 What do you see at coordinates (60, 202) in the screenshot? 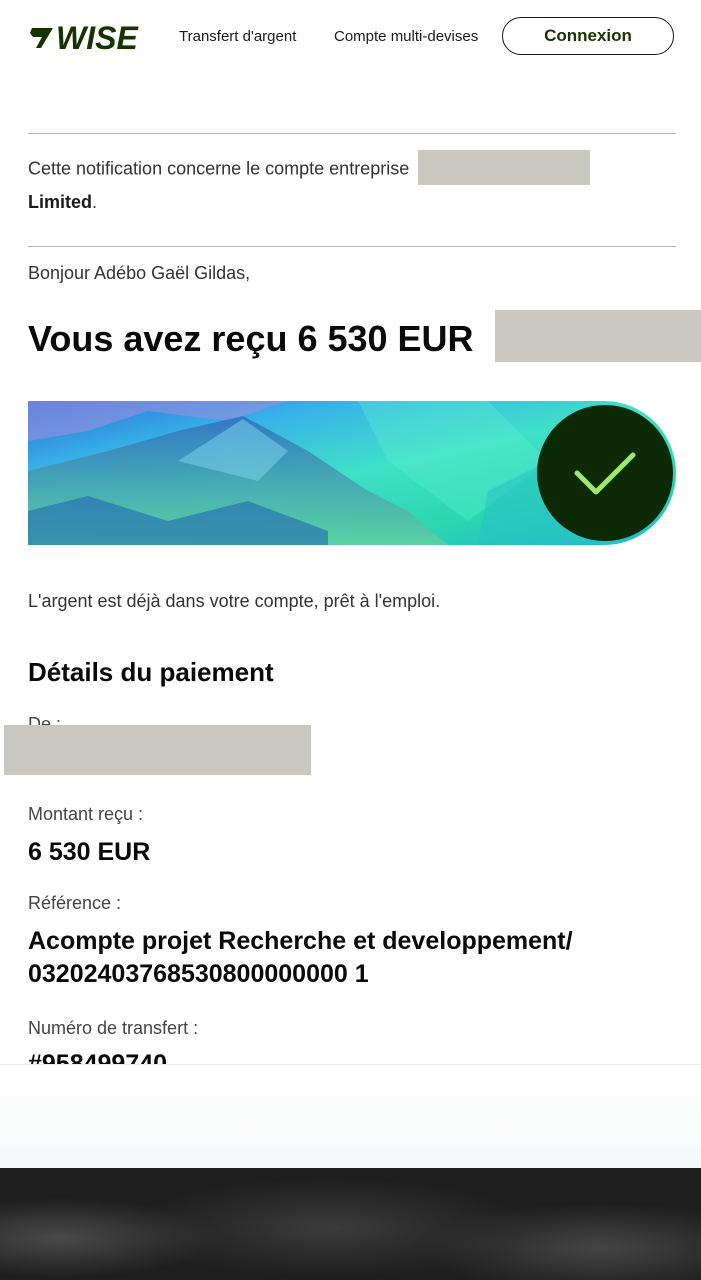
I see `company-suffix: Limited` at bounding box center [60, 202].